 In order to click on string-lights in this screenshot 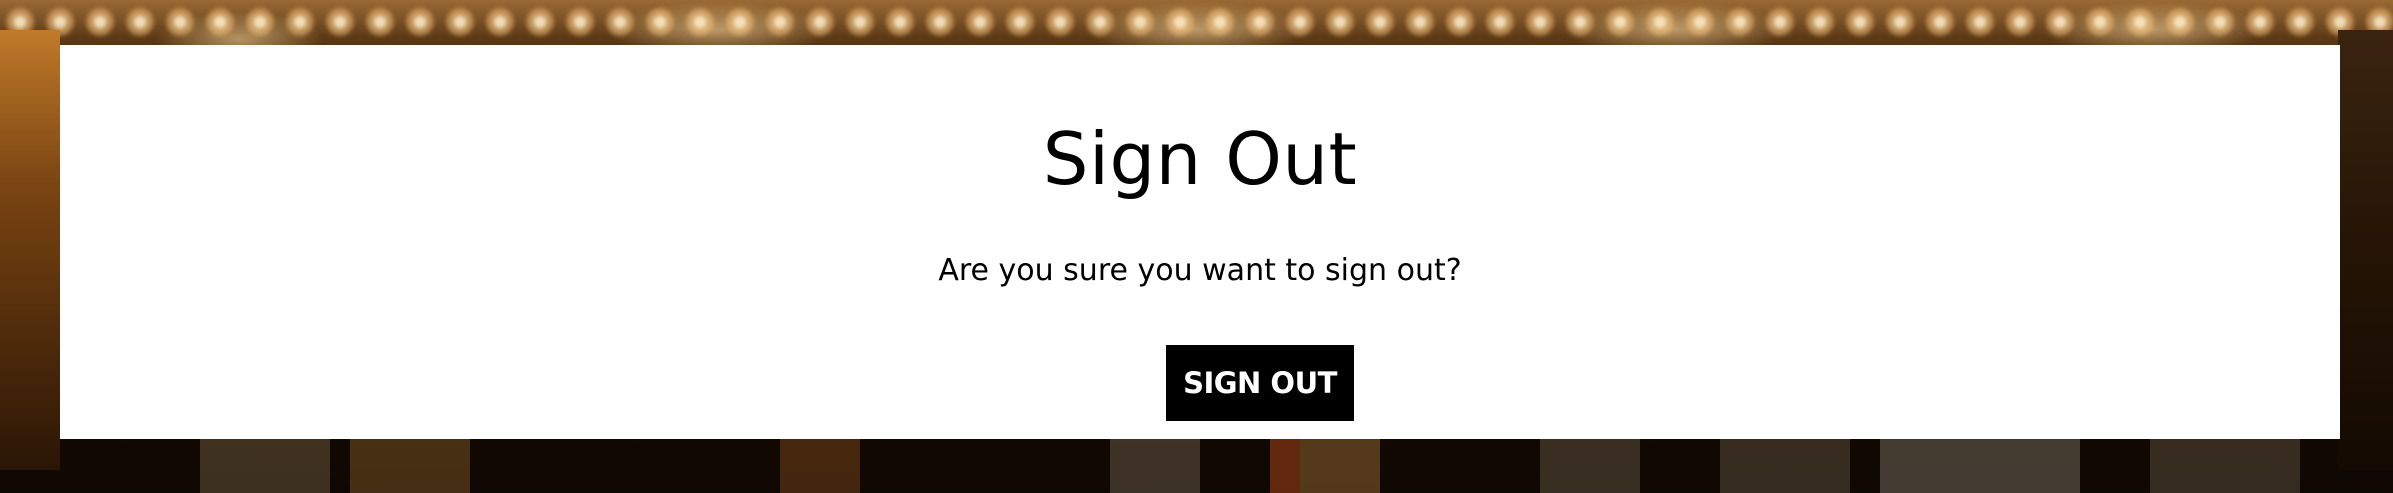, I will do `click(1196, 22)`.